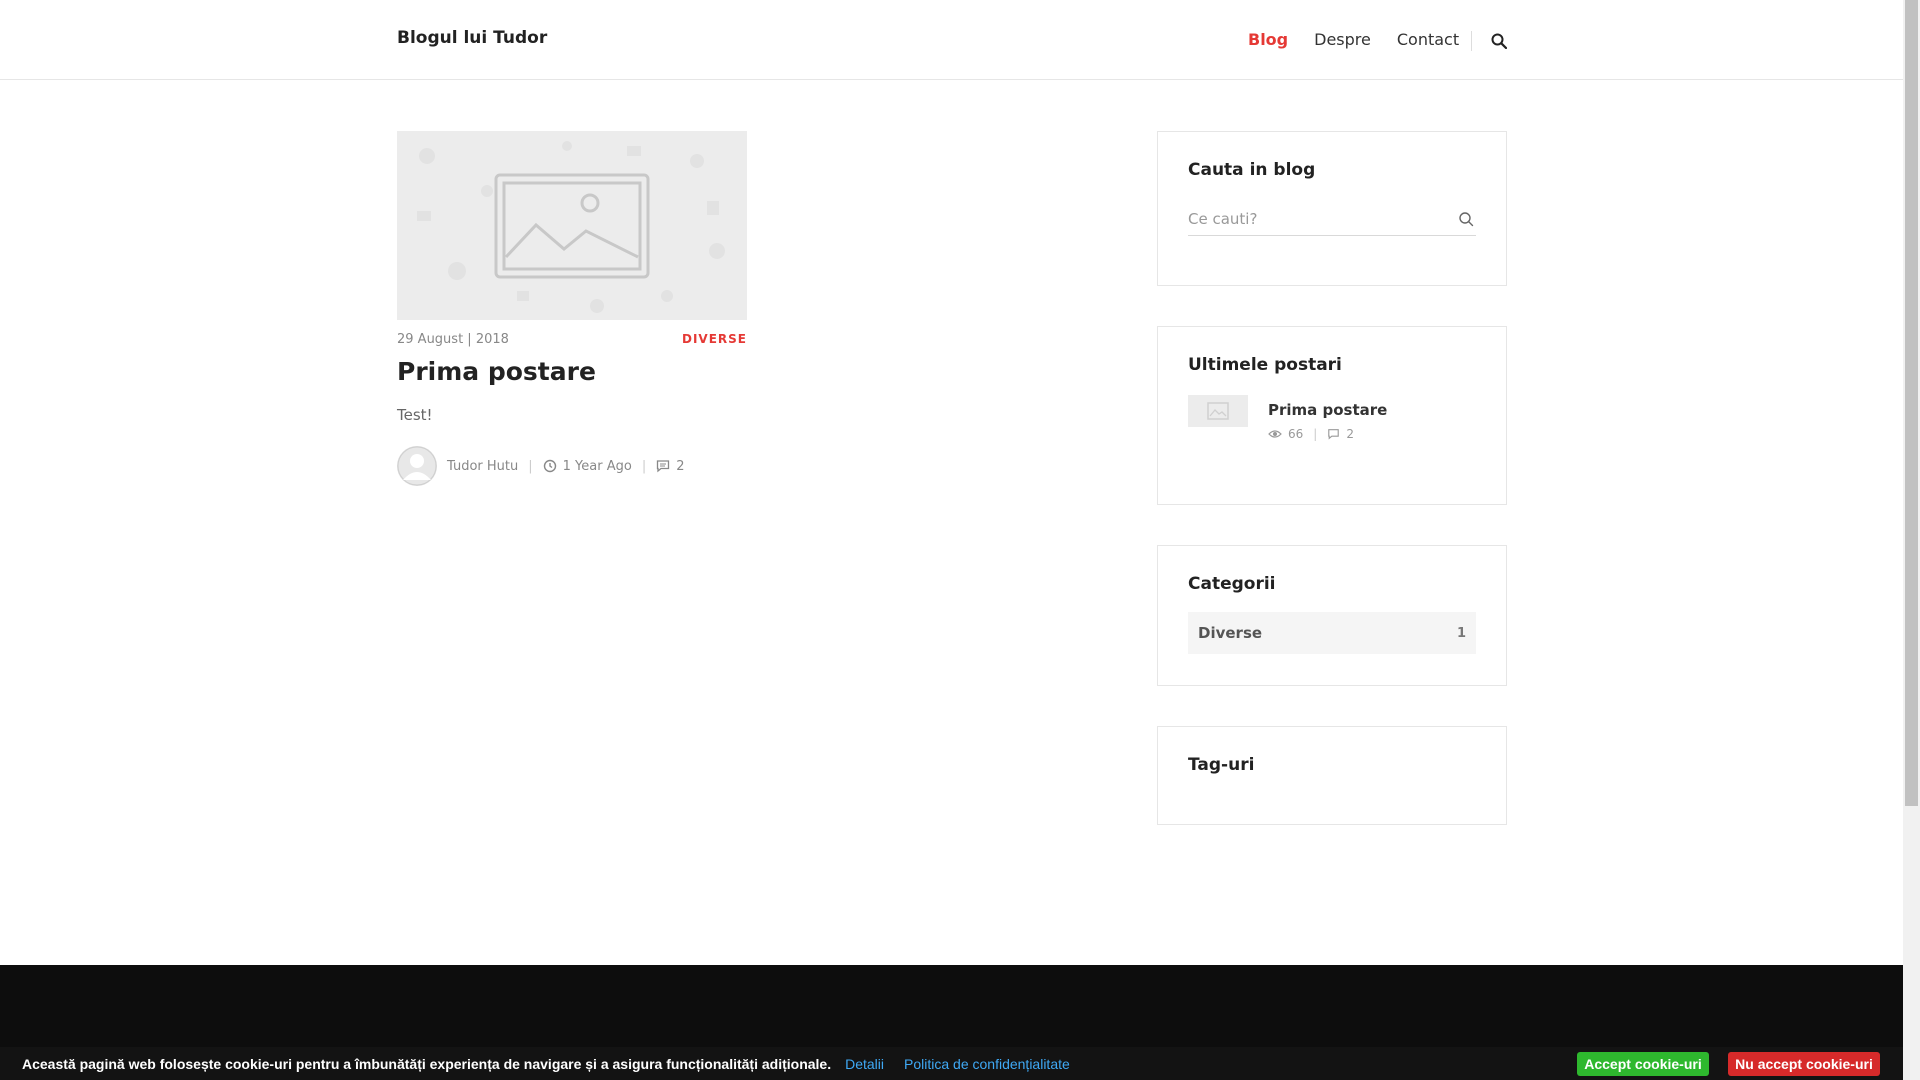 This screenshot has height=1080, width=1920. I want to click on recent-post-info: Prima postare 66 | 2, so click(1327, 418).